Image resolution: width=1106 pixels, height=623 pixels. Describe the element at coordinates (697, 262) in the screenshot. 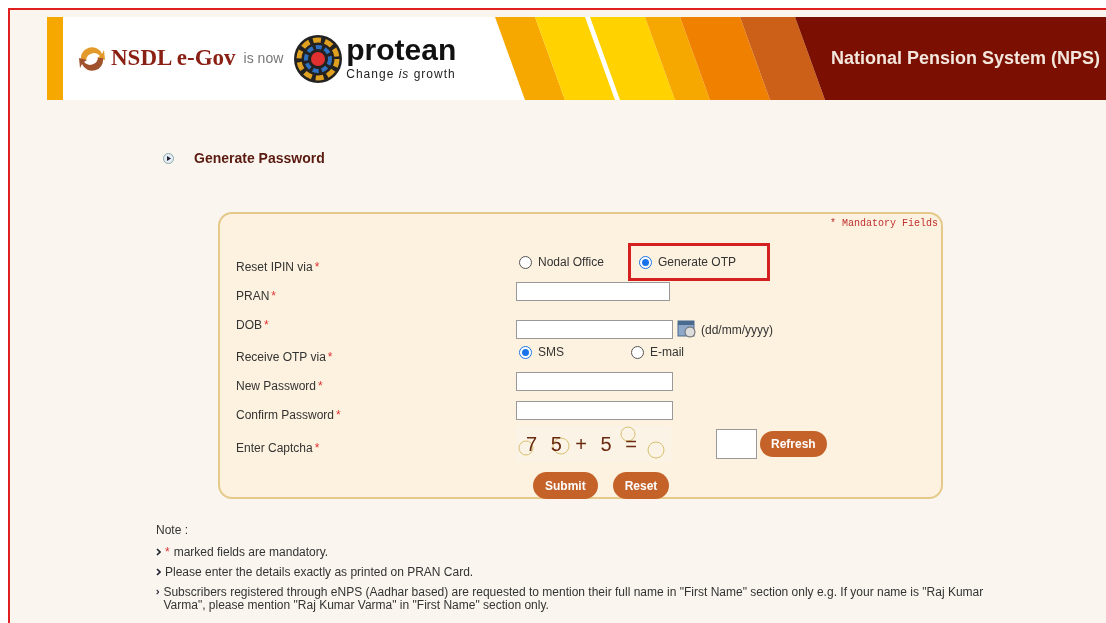

I see `option-label: Generate OTP` at that location.